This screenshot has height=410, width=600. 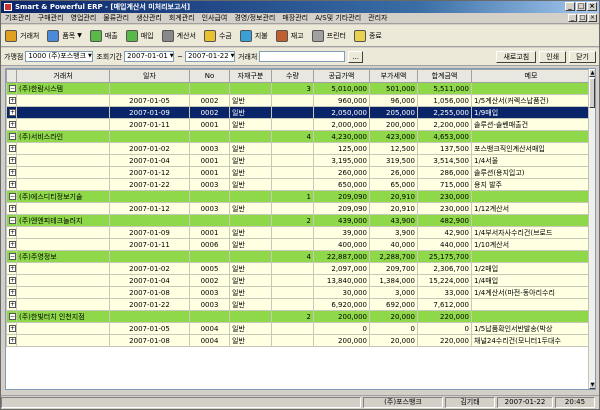 I want to click on group-row: − (주)한람시스템 3 5,010,000 501,000 5,511,000, so click(x=298, y=88).